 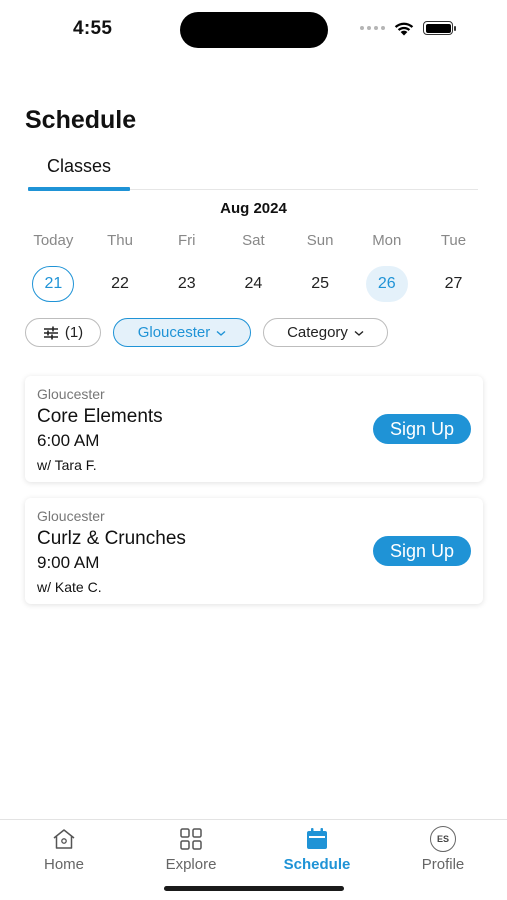 What do you see at coordinates (100, 416) in the screenshot?
I see `class-title: Core Elements` at bounding box center [100, 416].